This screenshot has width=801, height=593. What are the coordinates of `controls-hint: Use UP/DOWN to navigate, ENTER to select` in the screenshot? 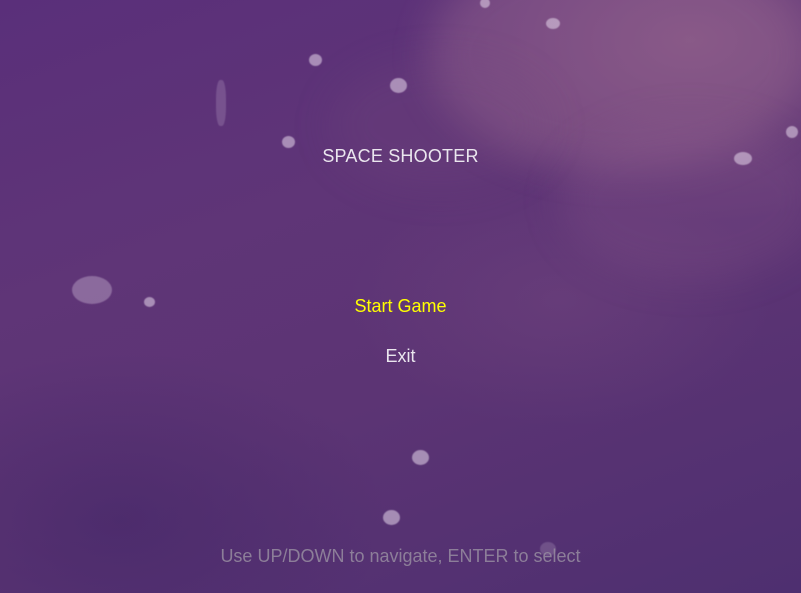 It's located at (400, 556).